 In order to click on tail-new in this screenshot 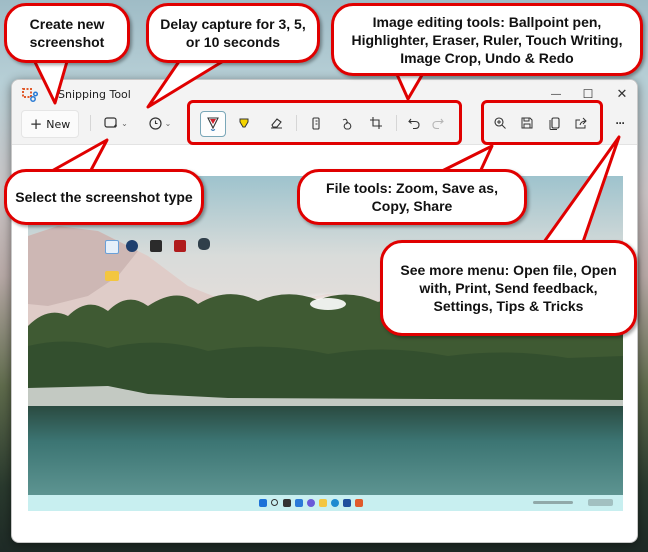, I will do `click(50, 81)`.